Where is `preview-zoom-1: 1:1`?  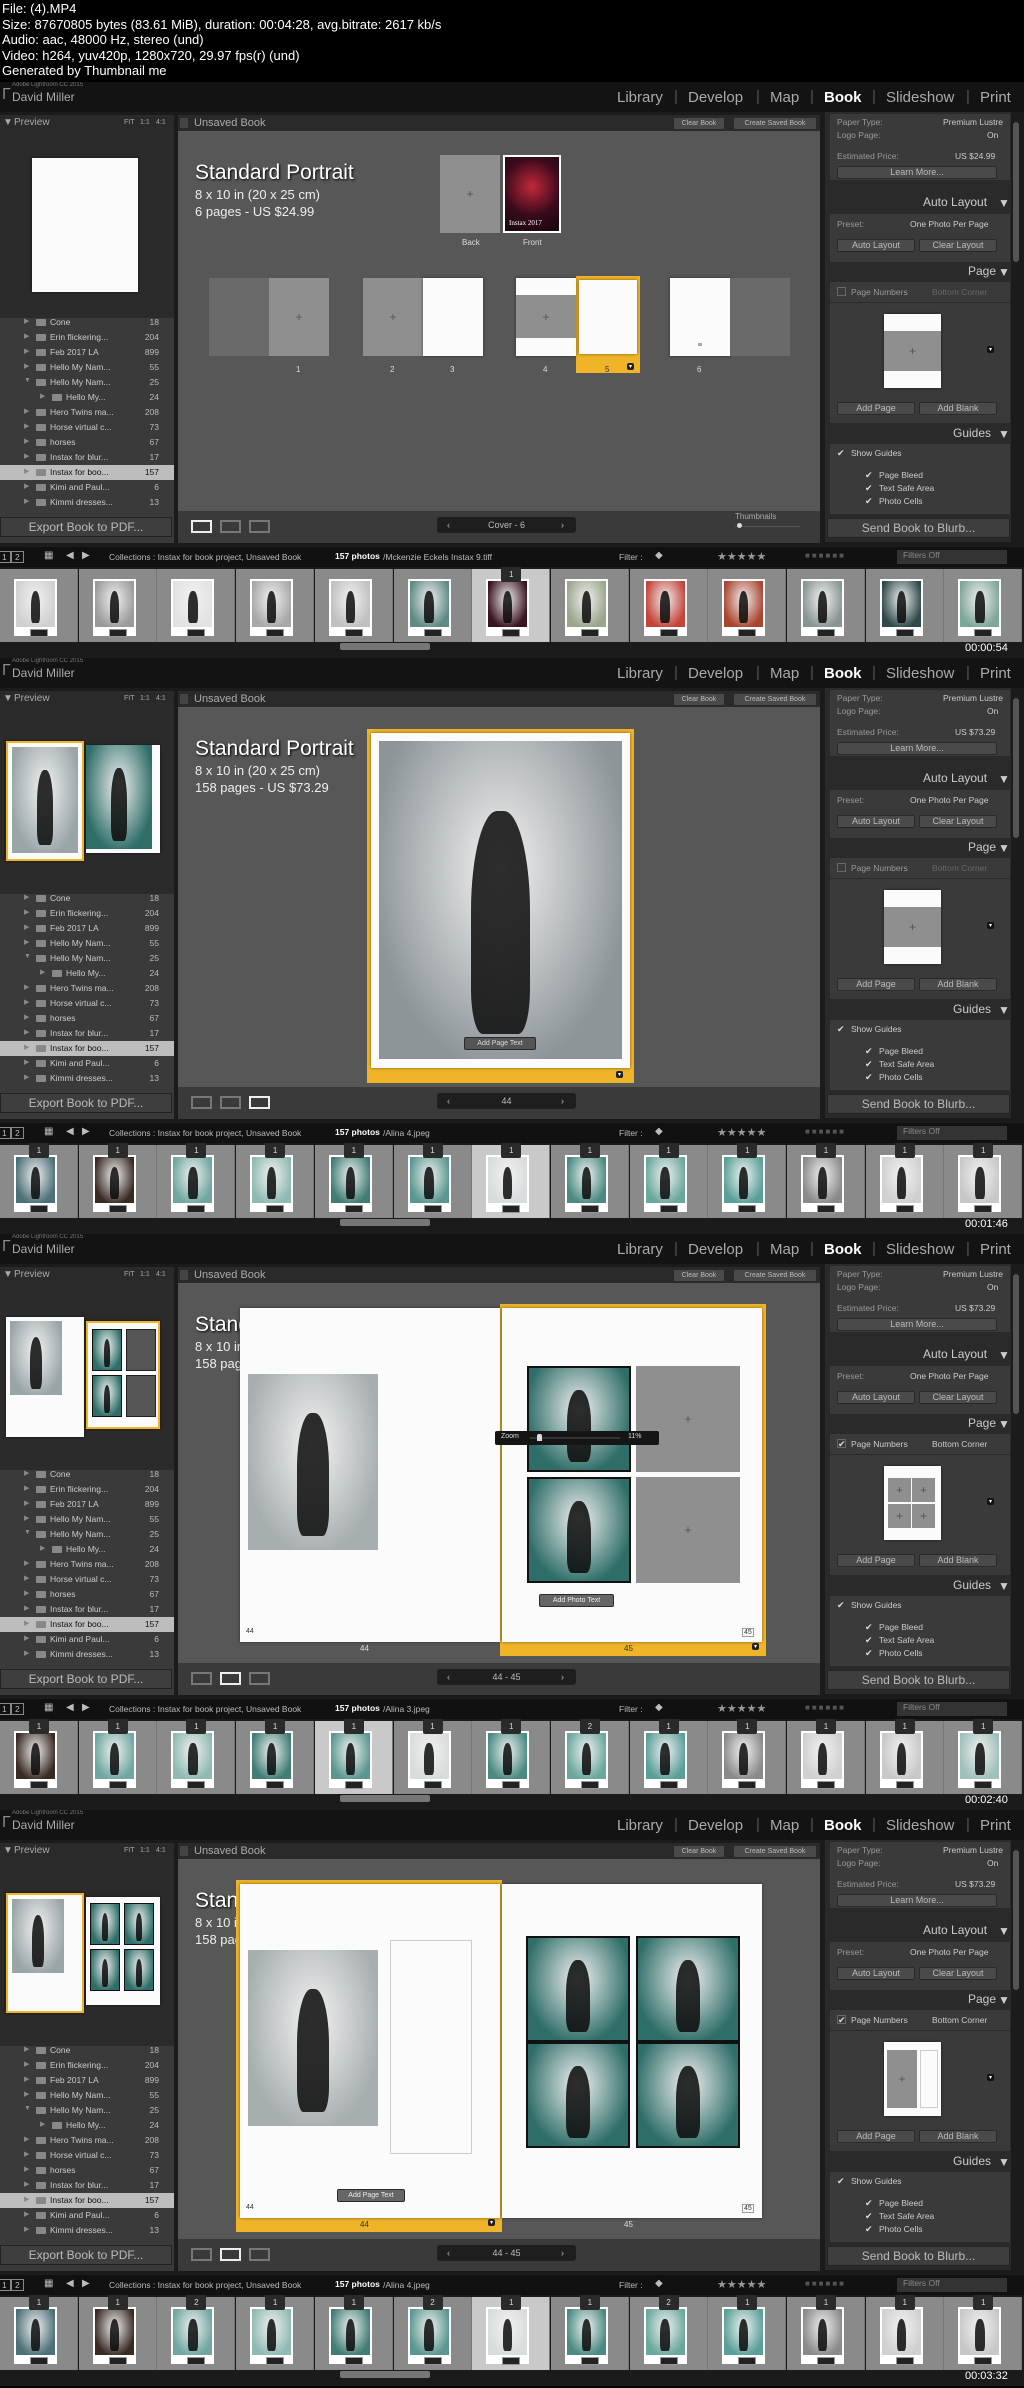 preview-zoom-1: 1:1 is located at coordinates (145, 1275).